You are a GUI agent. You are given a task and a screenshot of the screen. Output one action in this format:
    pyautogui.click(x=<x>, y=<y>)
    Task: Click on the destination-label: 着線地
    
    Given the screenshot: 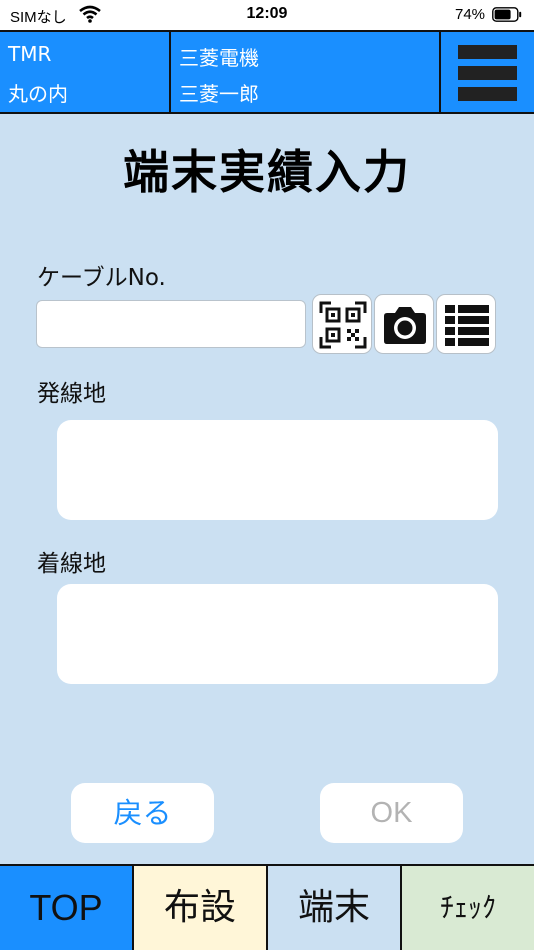 What is the action you would take?
    pyautogui.click(x=71, y=564)
    